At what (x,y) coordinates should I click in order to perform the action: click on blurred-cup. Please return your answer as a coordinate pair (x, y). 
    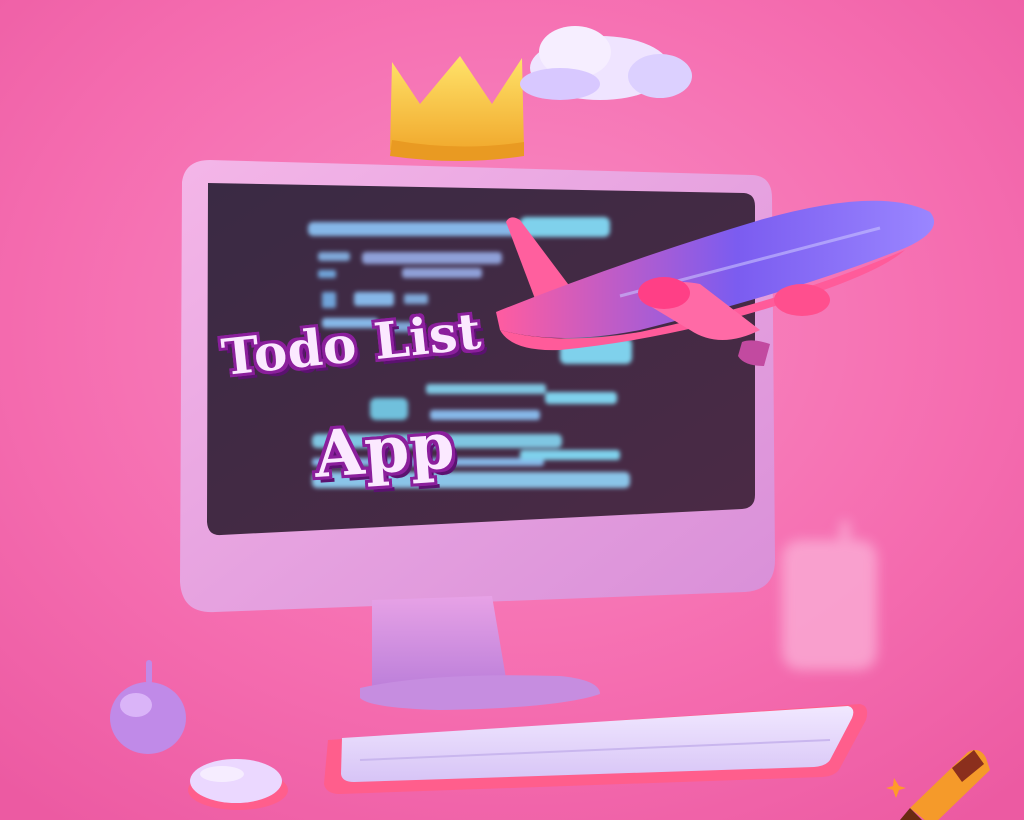
    Looking at the image, I should click on (829, 595).